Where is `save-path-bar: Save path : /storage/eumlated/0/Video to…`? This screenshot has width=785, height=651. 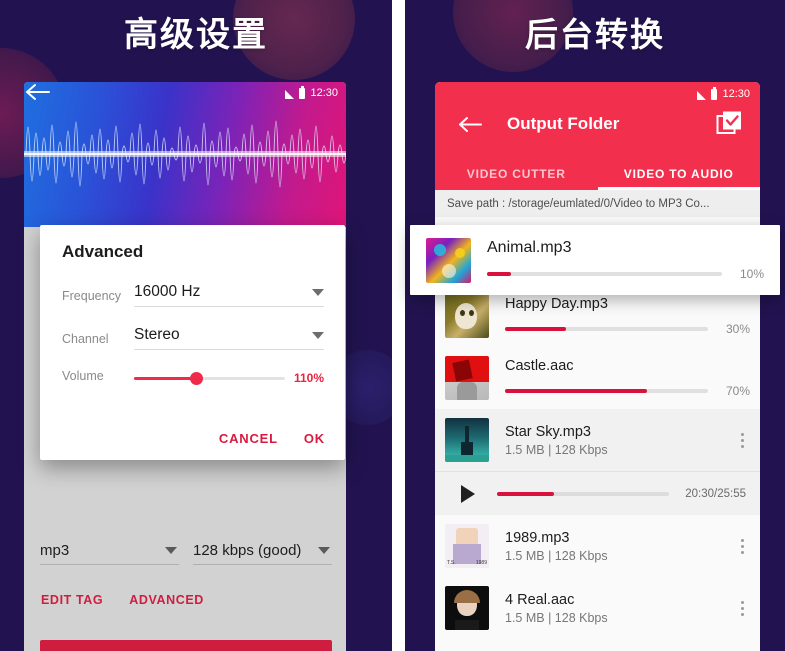 save-path-bar: Save path : /storage/eumlated/0/Video to… is located at coordinates (597, 203).